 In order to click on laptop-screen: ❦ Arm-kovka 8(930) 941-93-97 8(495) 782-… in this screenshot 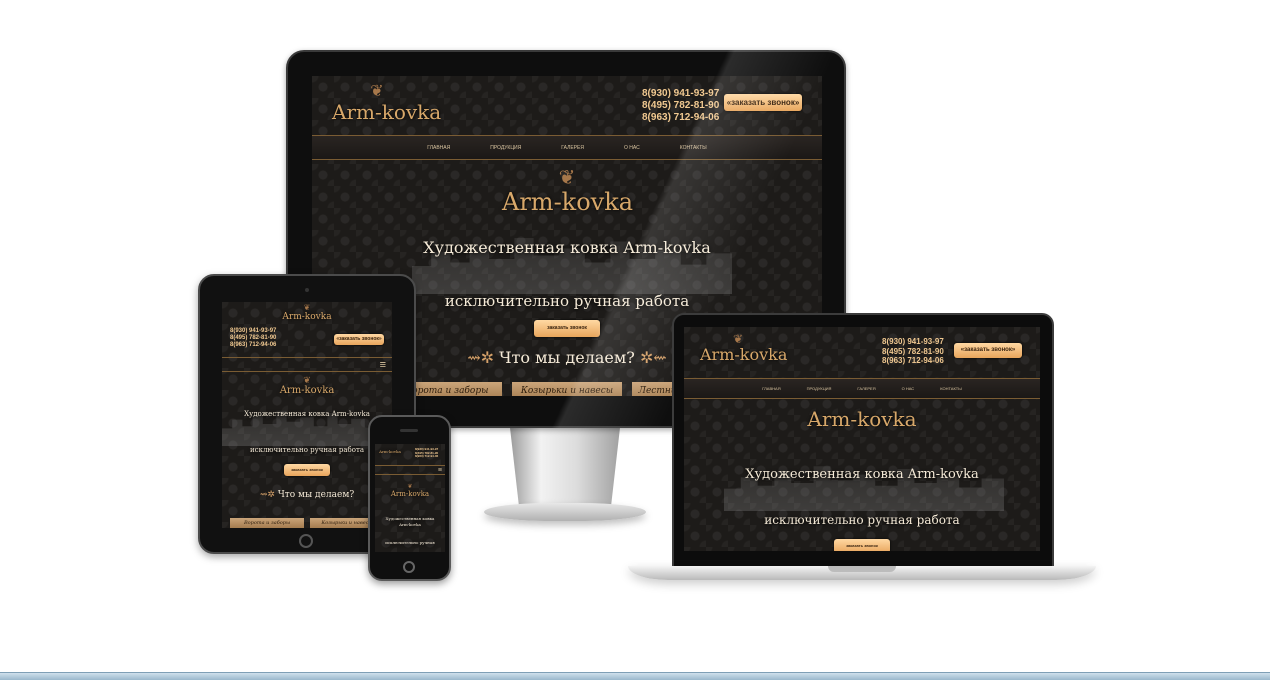, I will do `click(862, 439)`.